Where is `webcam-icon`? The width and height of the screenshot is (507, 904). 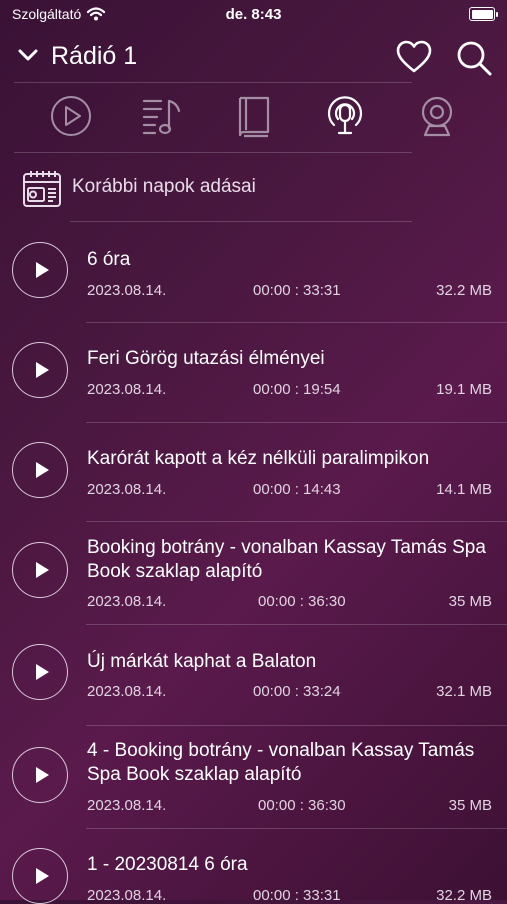 webcam-icon is located at coordinates (437, 116).